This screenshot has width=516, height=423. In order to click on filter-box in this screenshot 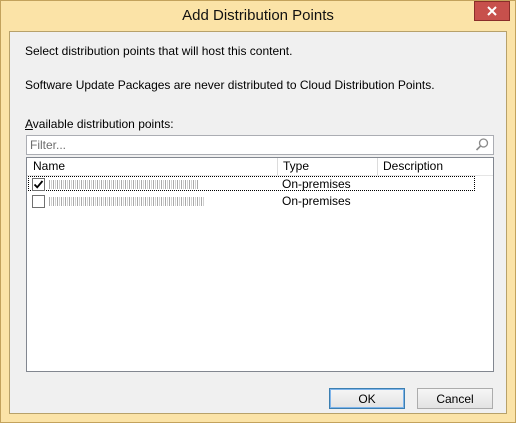, I will do `click(260, 145)`.